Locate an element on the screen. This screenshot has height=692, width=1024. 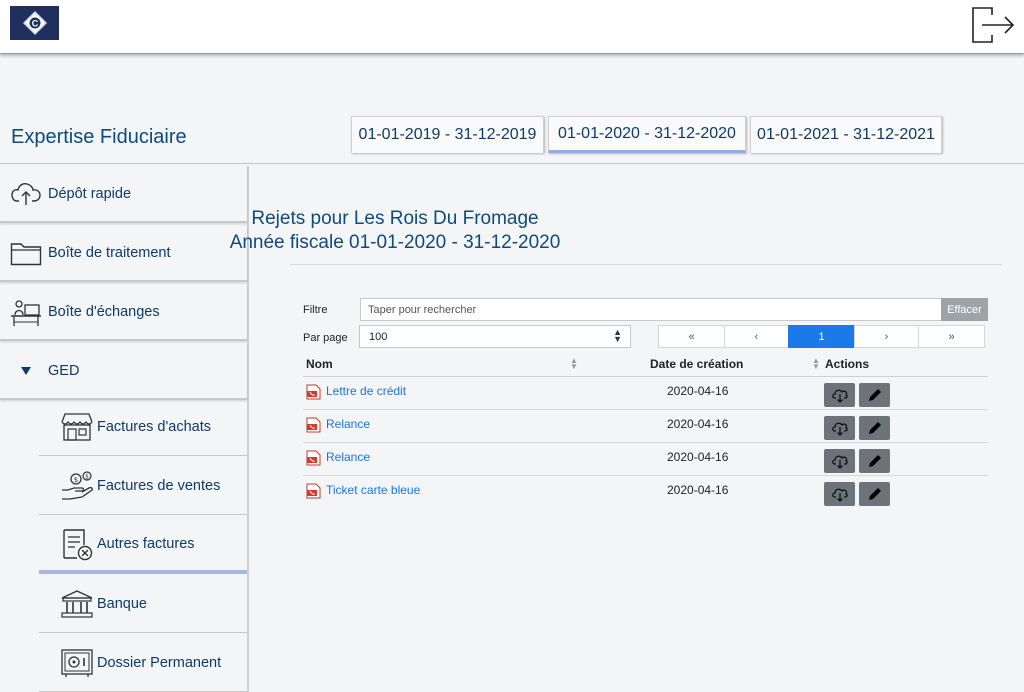
sidebar-item-label: Boîte d'échanges is located at coordinates (104, 311).